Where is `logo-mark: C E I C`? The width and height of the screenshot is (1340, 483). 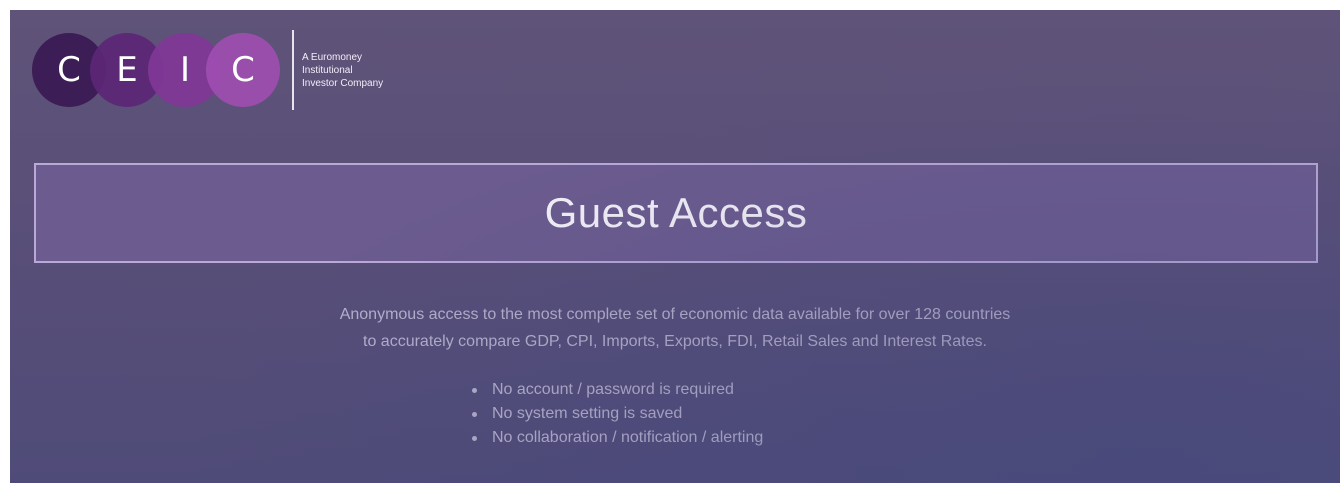 logo-mark: C E I C is located at coordinates (157, 70).